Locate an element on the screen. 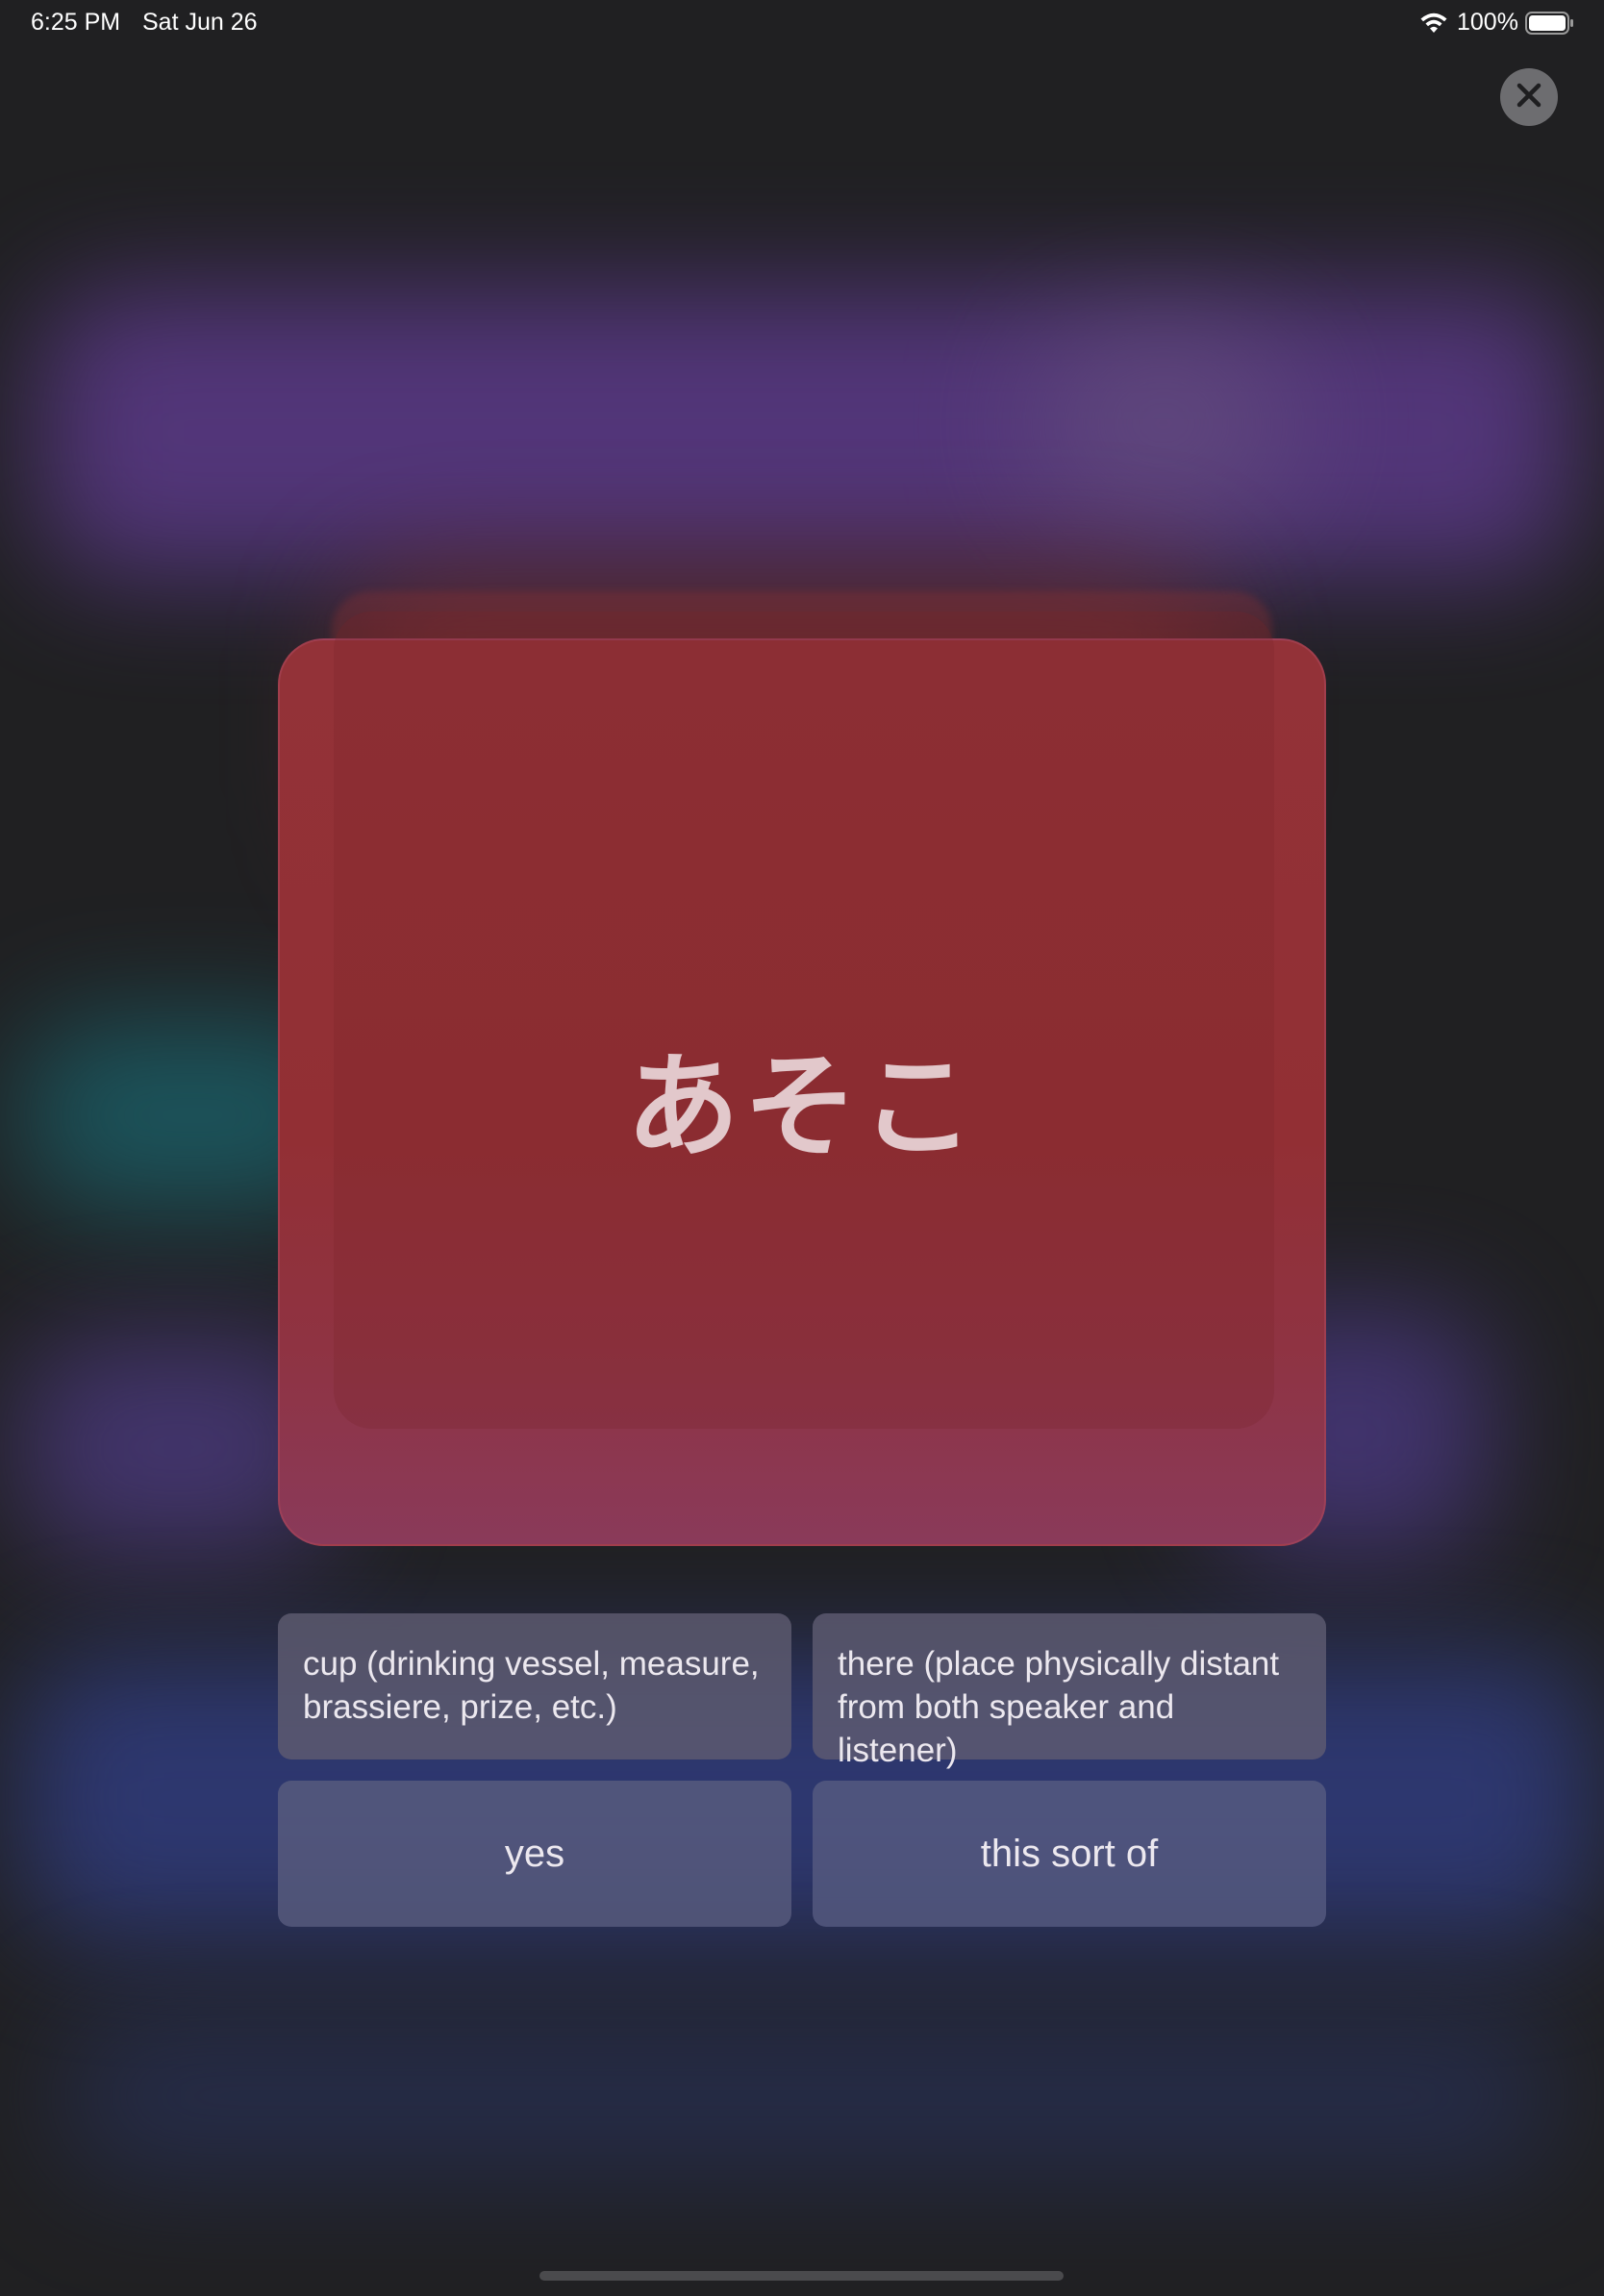 Image resolution: width=1604 pixels, height=2296 pixels. background-blur-highlight is located at coordinates (1164, 423).